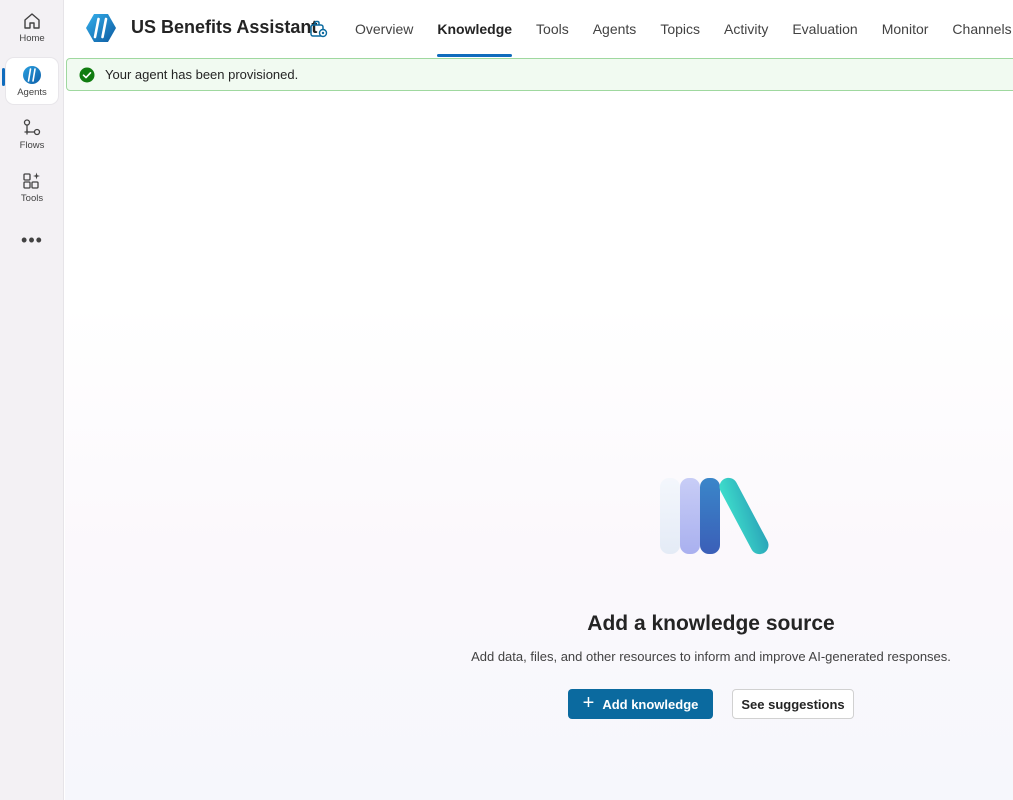  Describe the element at coordinates (711, 623) in the screenshot. I see `empty-state-title: Add a knowledge source` at that location.